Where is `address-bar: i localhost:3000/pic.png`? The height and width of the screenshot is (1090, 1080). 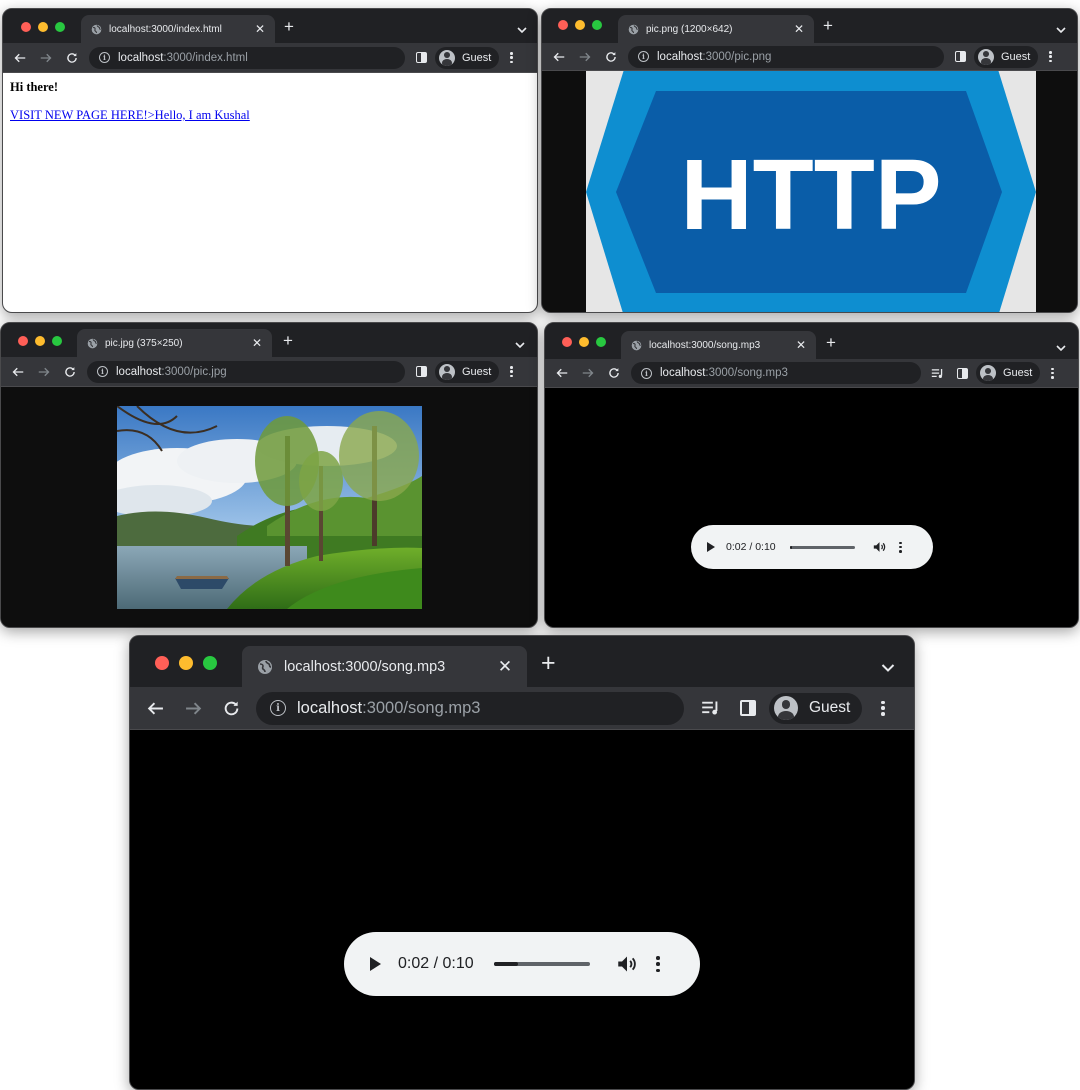 address-bar: i localhost:3000/pic.png is located at coordinates (786, 56).